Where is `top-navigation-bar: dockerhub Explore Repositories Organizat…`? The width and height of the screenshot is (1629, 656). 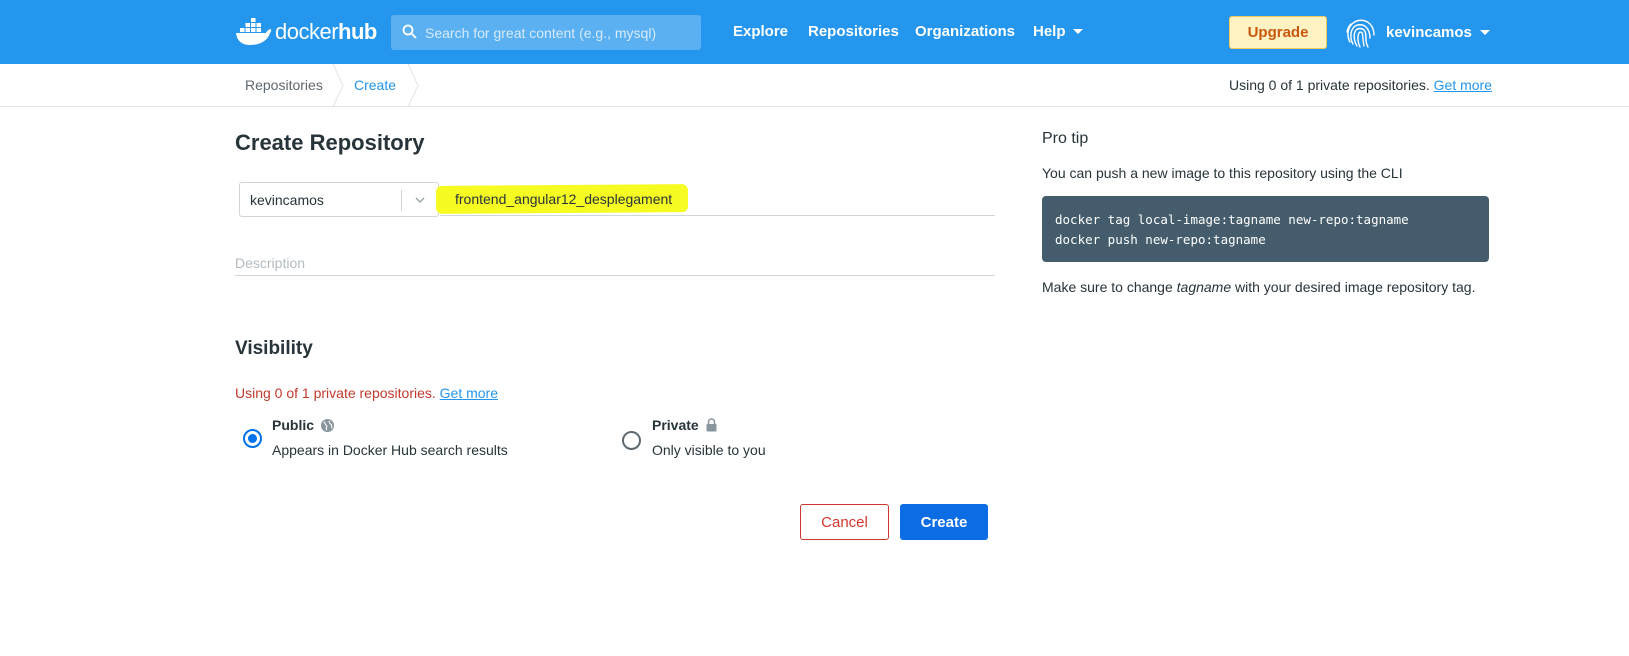 top-navigation-bar: dockerhub Explore Repositories Organizat… is located at coordinates (814, 32).